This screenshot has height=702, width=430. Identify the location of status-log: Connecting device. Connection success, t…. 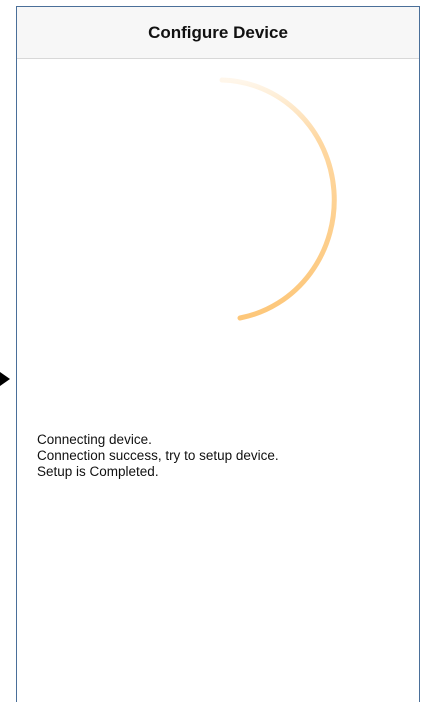
(222, 456).